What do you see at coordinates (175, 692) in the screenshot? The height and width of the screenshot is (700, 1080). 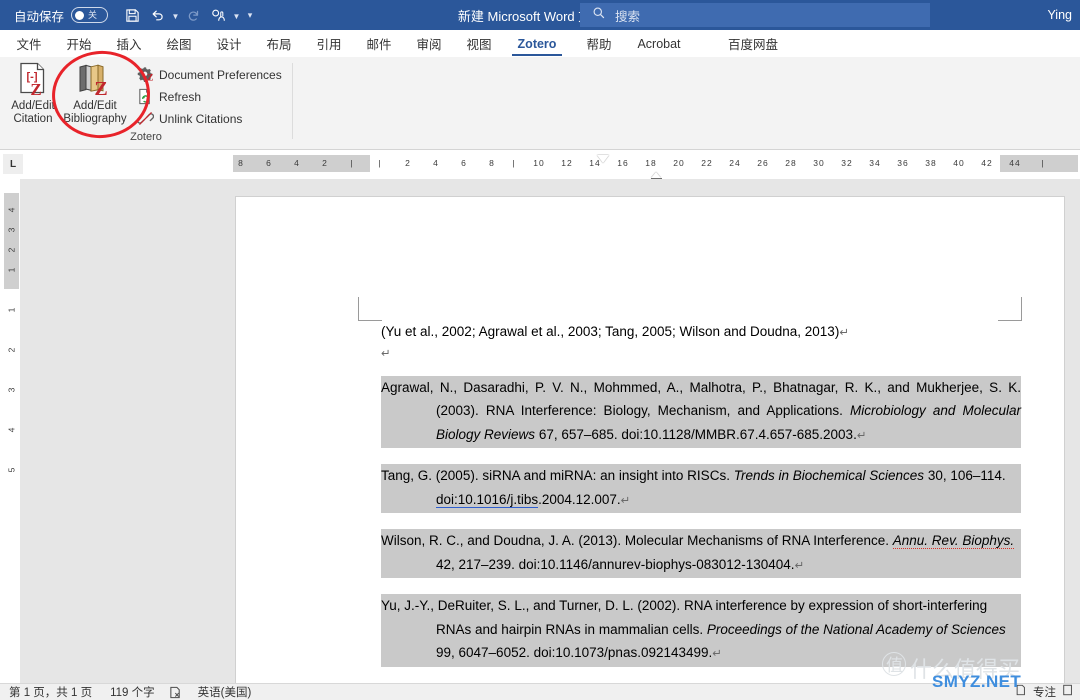 I see `proofing-errors-icon` at bounding box center [175, 692].